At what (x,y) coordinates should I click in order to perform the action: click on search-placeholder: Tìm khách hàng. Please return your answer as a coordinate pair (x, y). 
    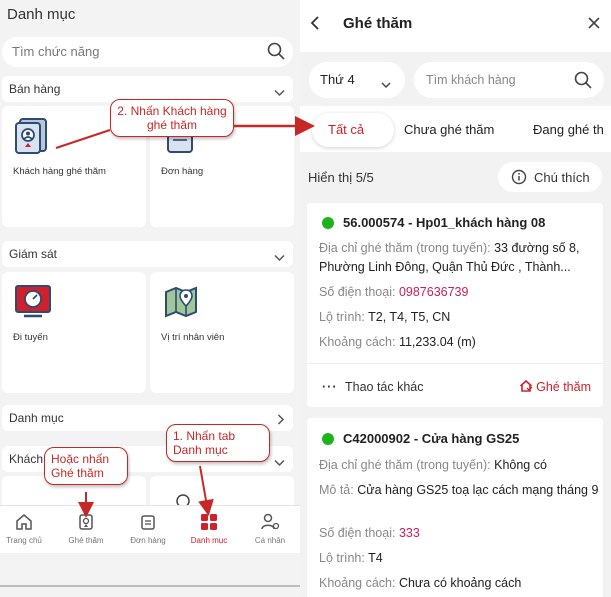
    Looking at the image, I should click on (471, 80).